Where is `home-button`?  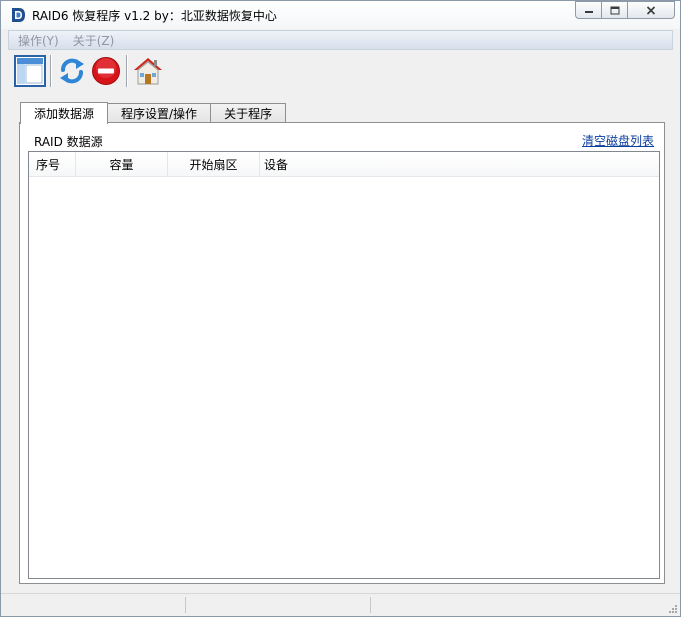 home-button is located at coordinates (148, 71).